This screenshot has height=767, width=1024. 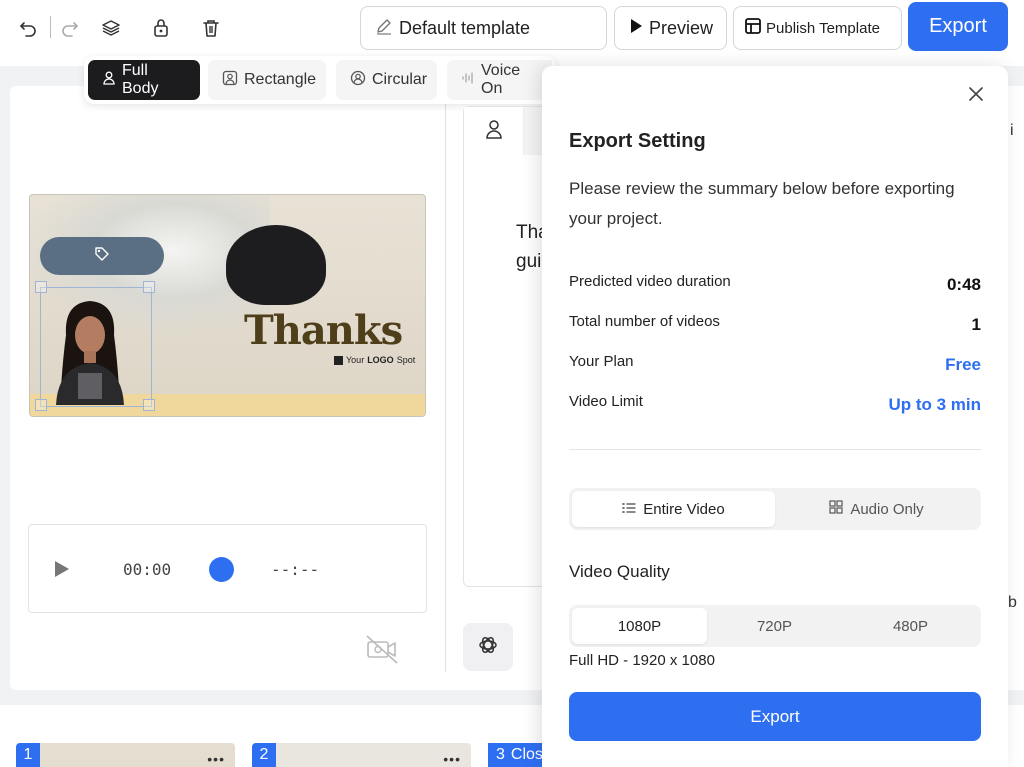 I want to click on shape-circular-label: Circular, so click(x=400, y=79).